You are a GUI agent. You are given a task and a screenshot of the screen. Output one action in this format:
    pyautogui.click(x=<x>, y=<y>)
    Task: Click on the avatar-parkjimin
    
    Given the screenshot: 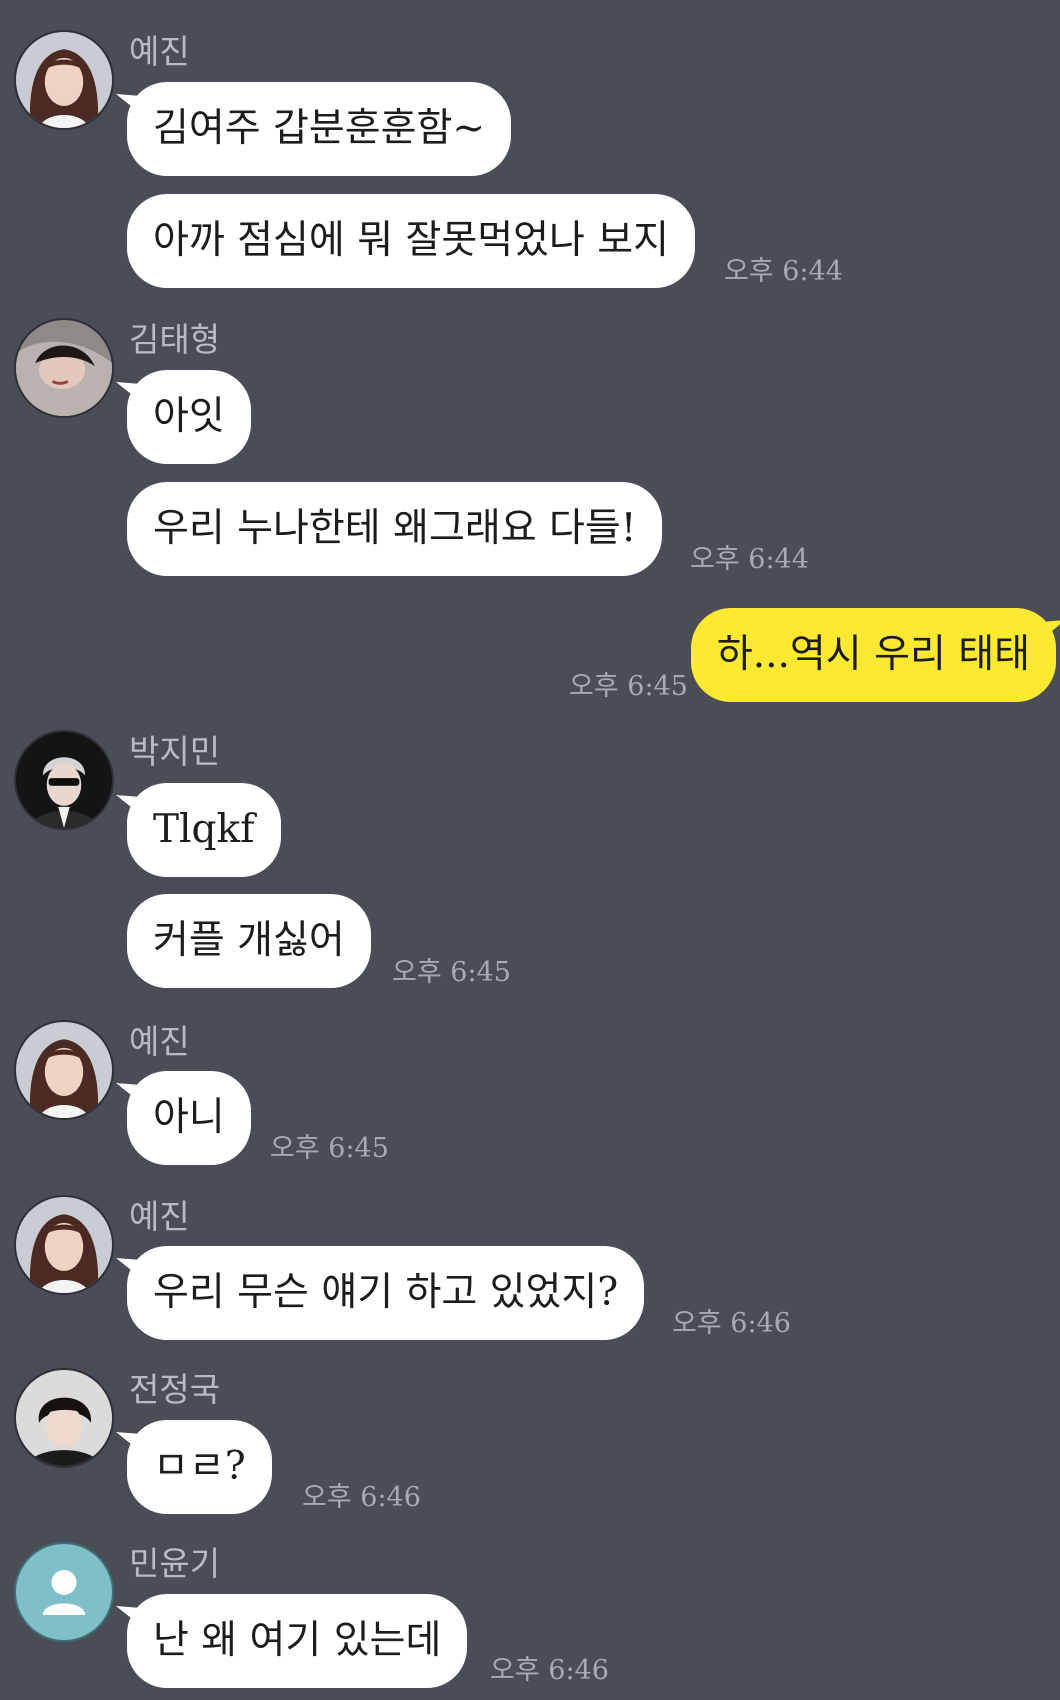 What is the action you would take?
    pyautogui.click(x=64, y=780)
    